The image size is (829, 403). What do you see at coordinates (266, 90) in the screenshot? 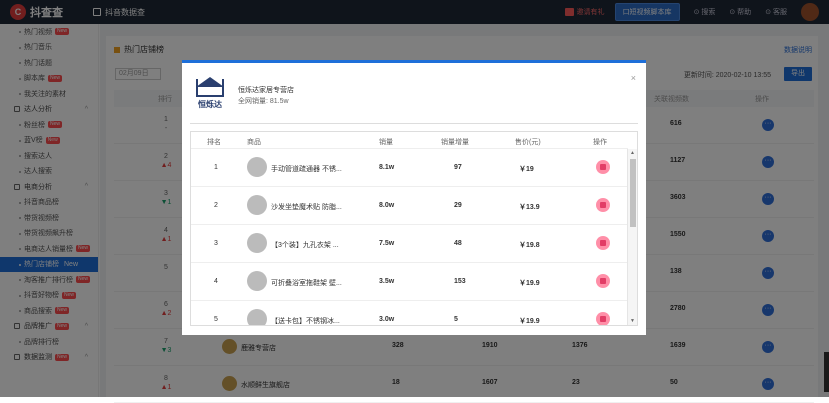
I see `shop-name: 恒烁达家居专营店` at bounding box center [266, 90].